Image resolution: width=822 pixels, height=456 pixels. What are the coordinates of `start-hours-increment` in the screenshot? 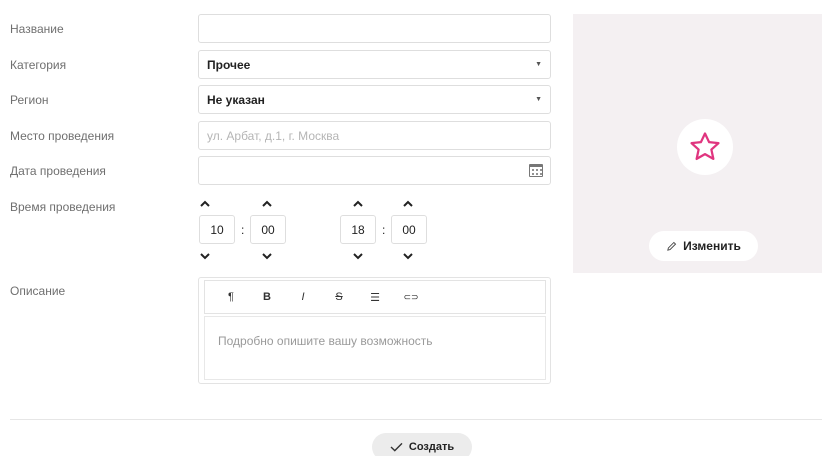 It's located at (205, 203).